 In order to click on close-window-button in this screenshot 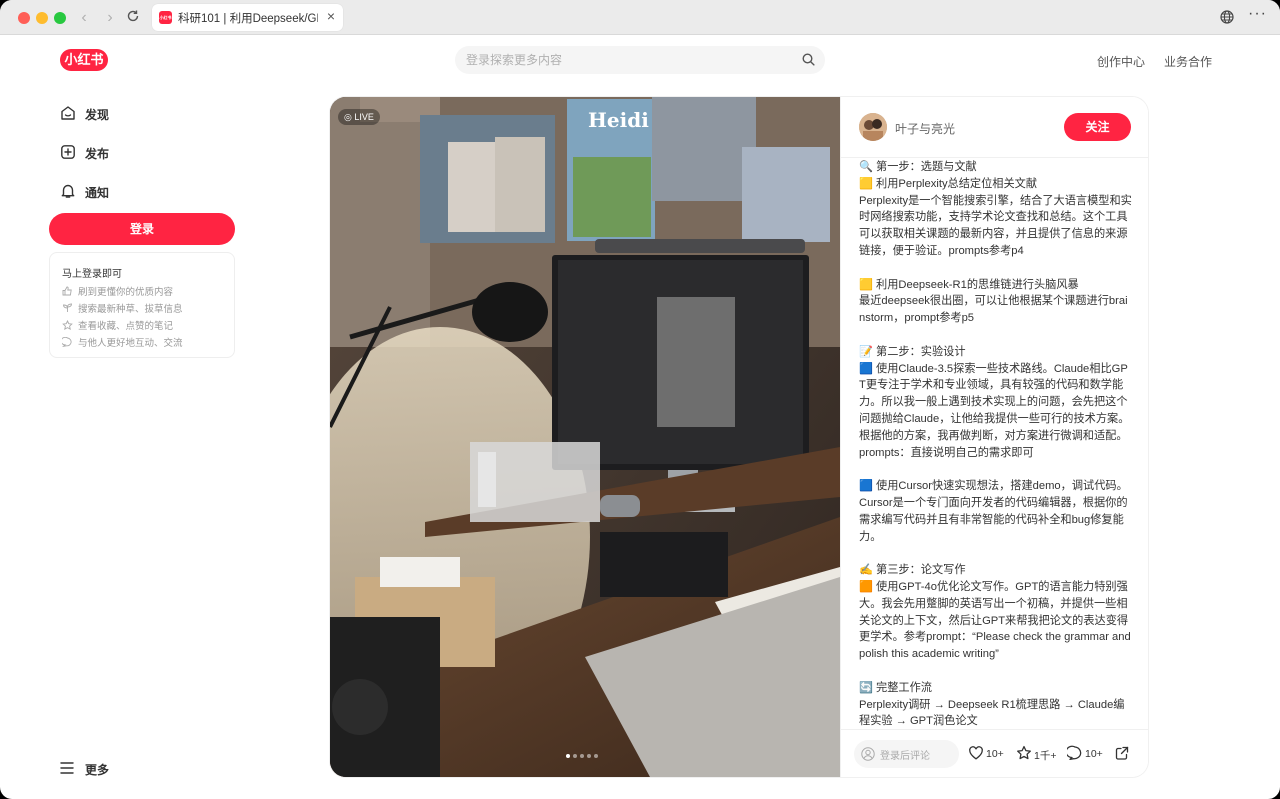, I will do `click(24, 18)`.